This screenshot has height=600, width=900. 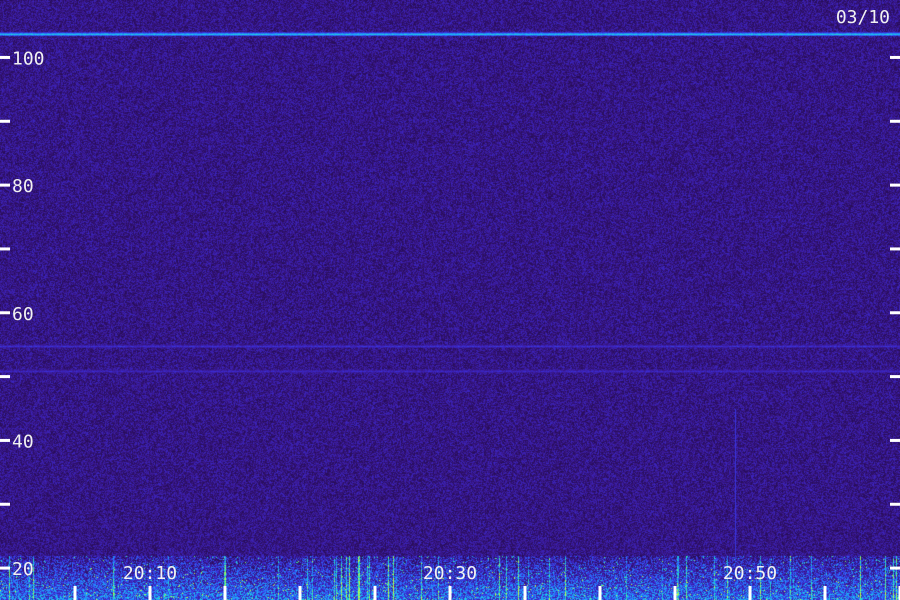 I want to click on x-axis-ticks: 20:10 20:30 20:50, so click(x=486, y=581).